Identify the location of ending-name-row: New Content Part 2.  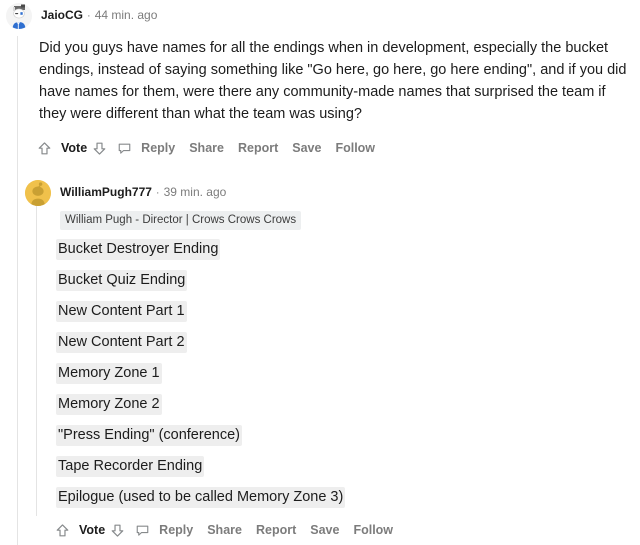
(344, 342).